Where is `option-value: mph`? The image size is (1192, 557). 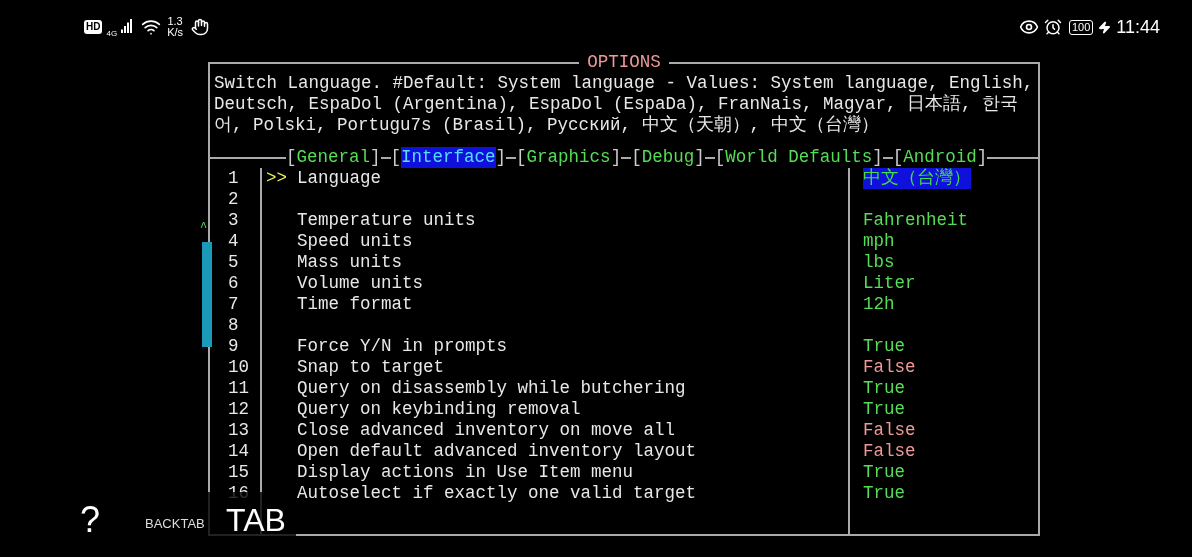
option-value: mph is located at coordinates (879, 241).